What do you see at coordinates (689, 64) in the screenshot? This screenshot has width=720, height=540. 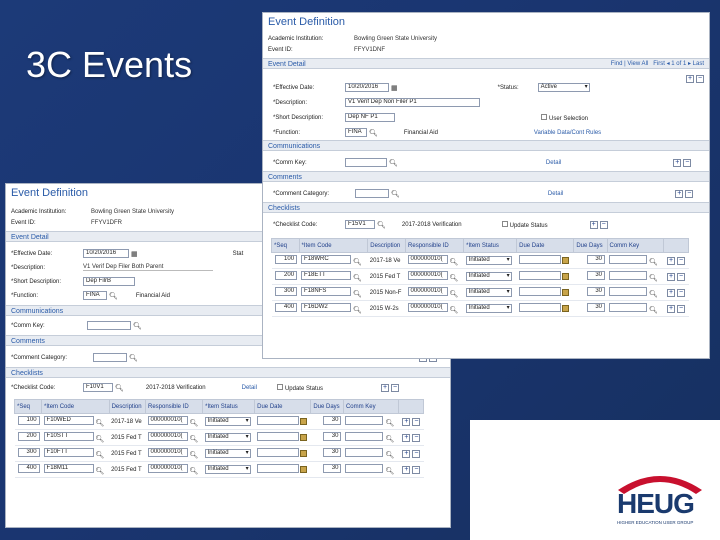 I see `next-icon: ▸` at bounding box center [689, 64].